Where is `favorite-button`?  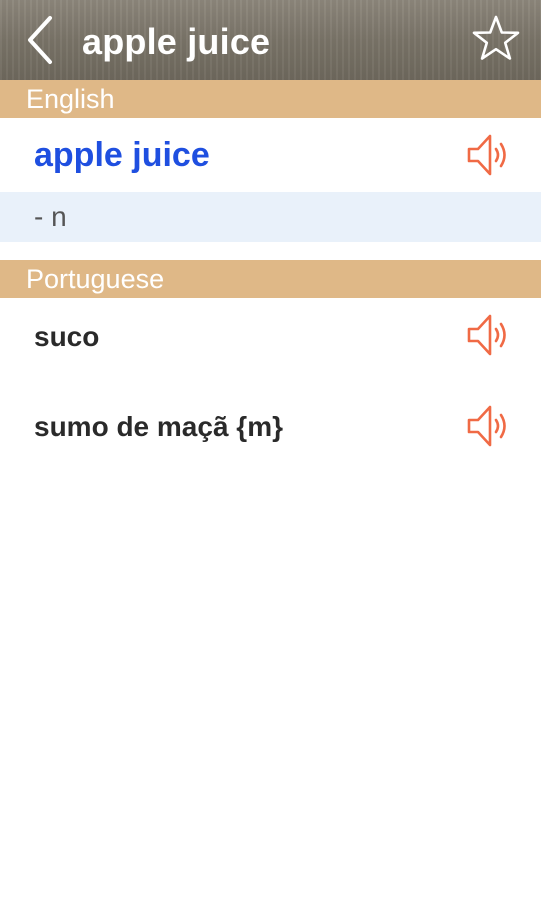
favorite-button is located at coordinates (496, 39).